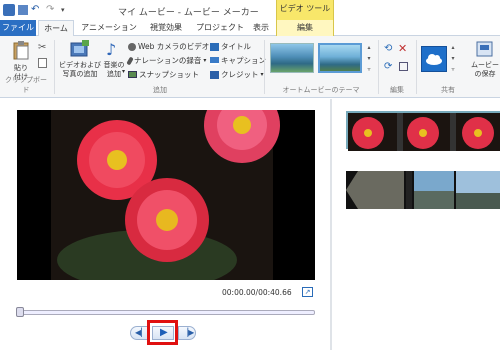 This screenshot has width=500, height=350. I want to click on record-narration-button: ナレーションの録音 ▾, so click(166, 60).